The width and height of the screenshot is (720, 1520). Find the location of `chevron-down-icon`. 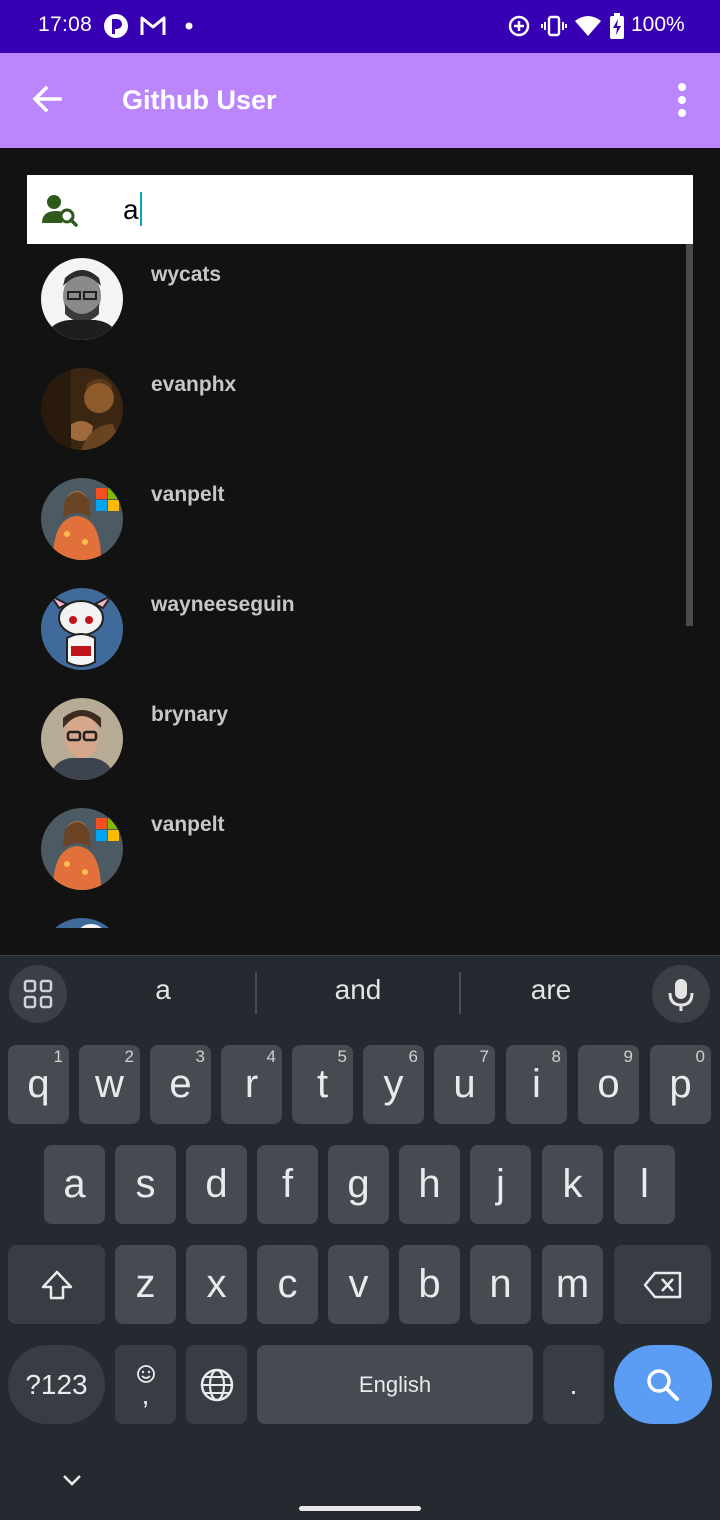

chevron-down-icon is located at coordinates (72, 1480).